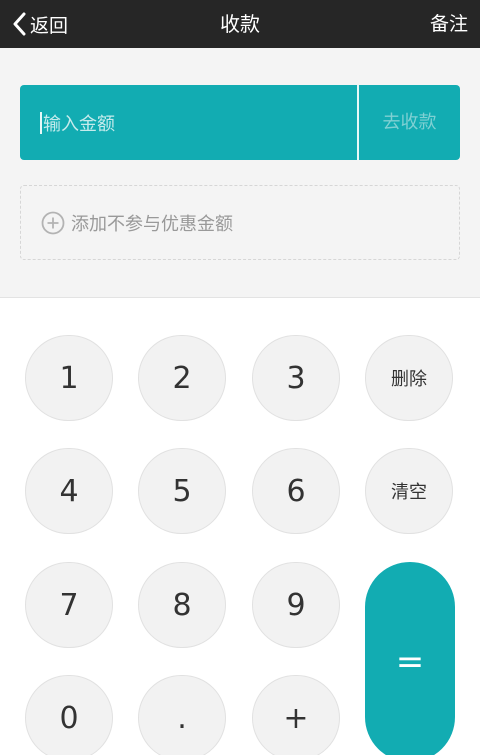 The height and width of the screenshot is (755, 480). I want to click on plus-circle-icon, so click(56, 223).